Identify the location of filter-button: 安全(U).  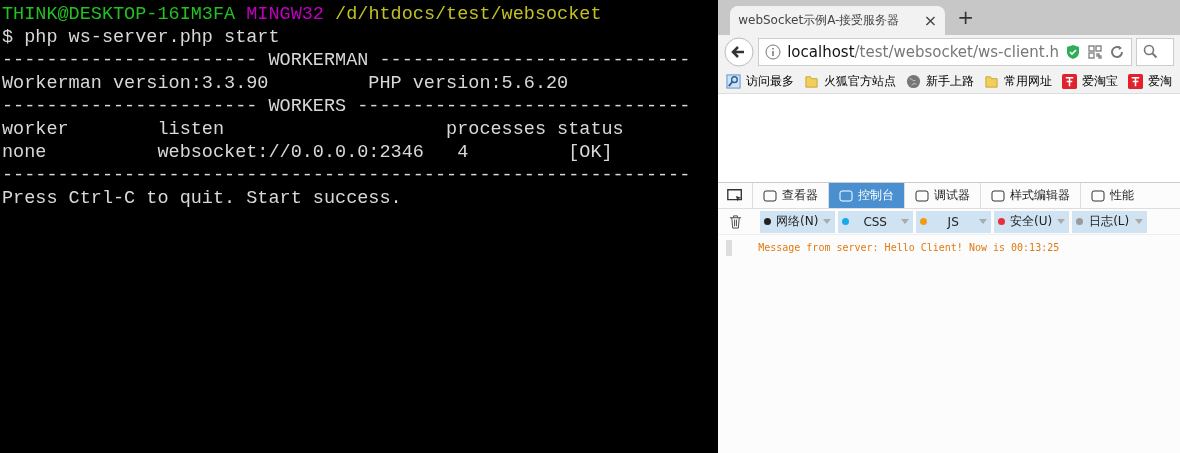
(1032, 221).